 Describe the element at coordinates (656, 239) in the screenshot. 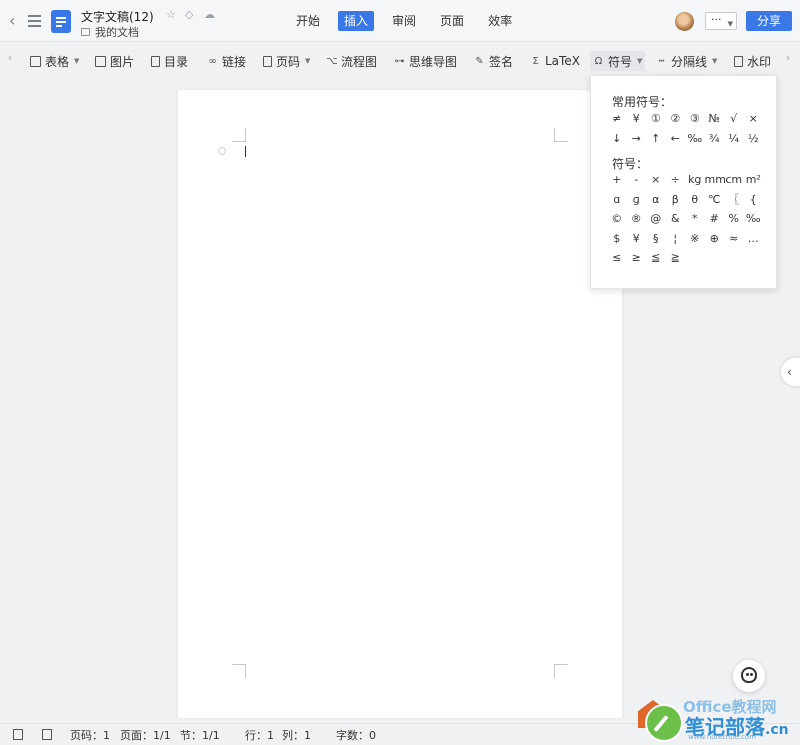

I see `other-symbol: §` at that location.